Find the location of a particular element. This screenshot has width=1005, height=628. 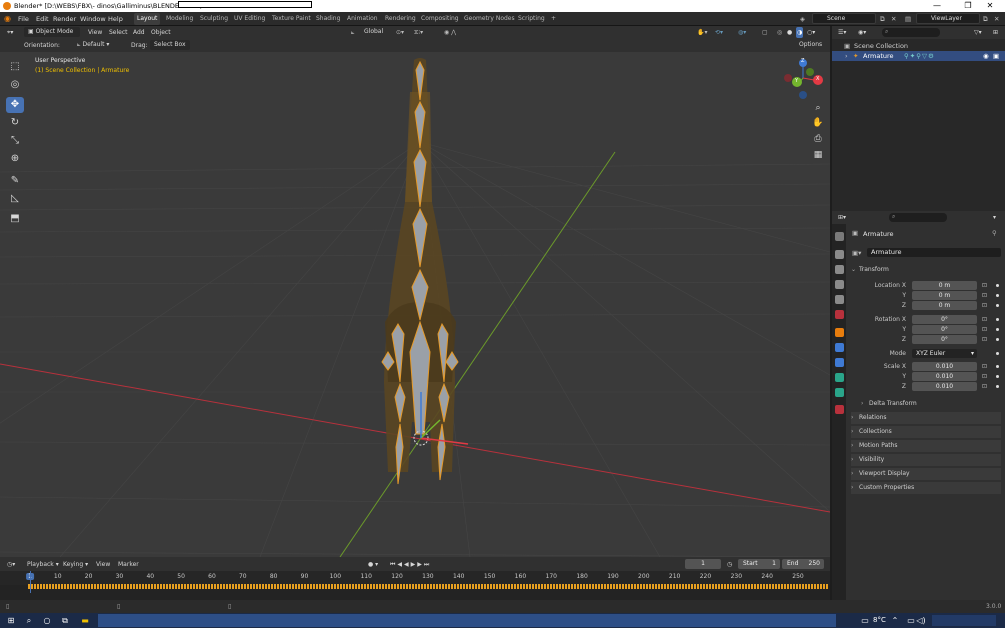

menu-select: Select is located at coordinates (118, 32).